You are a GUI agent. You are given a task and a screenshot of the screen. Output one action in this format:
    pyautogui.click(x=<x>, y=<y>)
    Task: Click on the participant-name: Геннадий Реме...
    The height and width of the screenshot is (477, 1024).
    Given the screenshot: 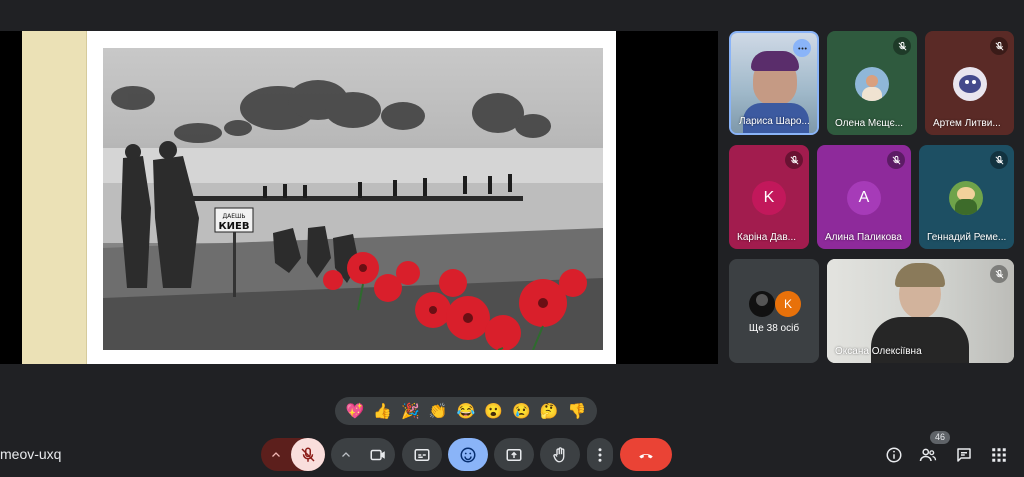 What is the action you would take?
    pyautogui.click(x=967, y=237)
    